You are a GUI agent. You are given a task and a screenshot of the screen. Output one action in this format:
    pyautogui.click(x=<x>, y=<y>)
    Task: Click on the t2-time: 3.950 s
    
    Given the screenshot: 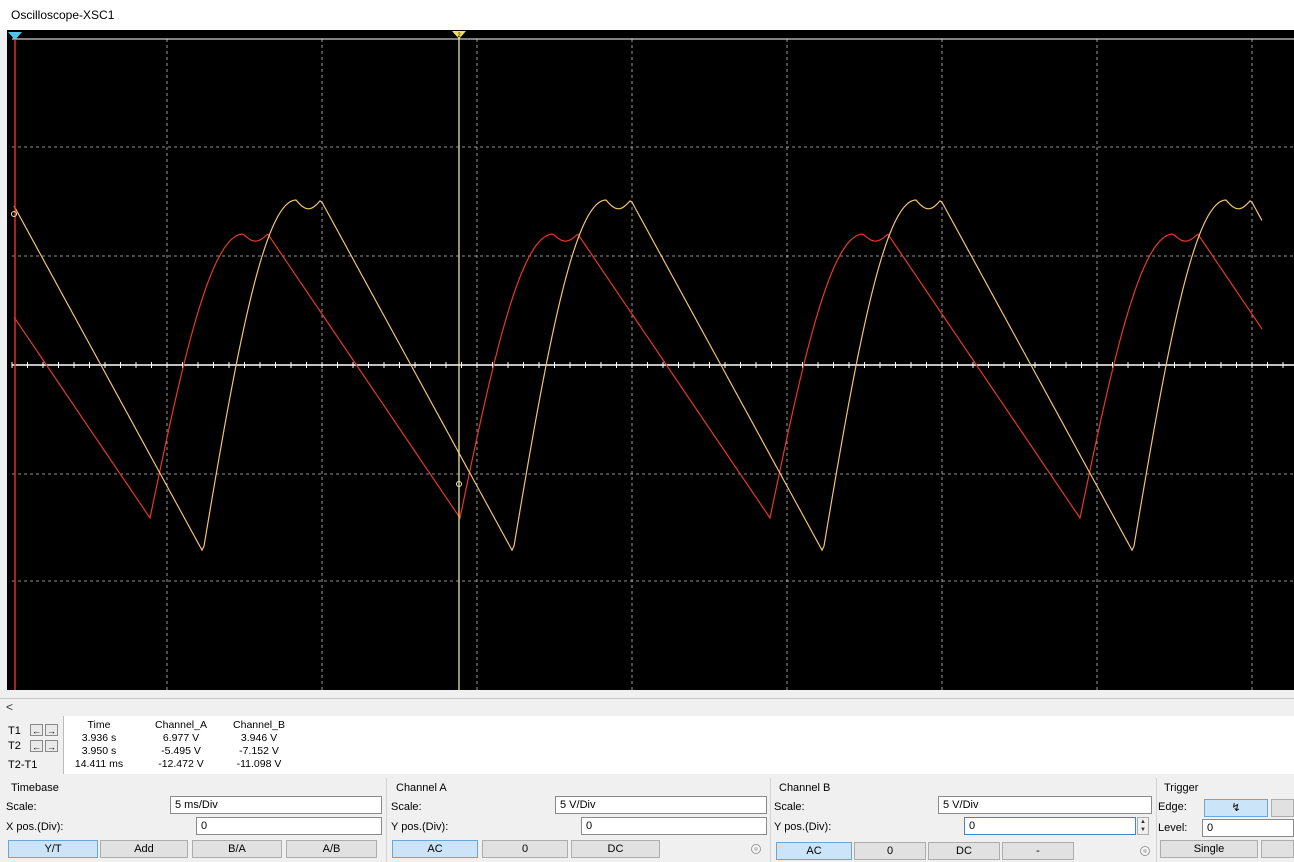 What is the action you would take?
    pyautogui.click(x=99, y=751)
    